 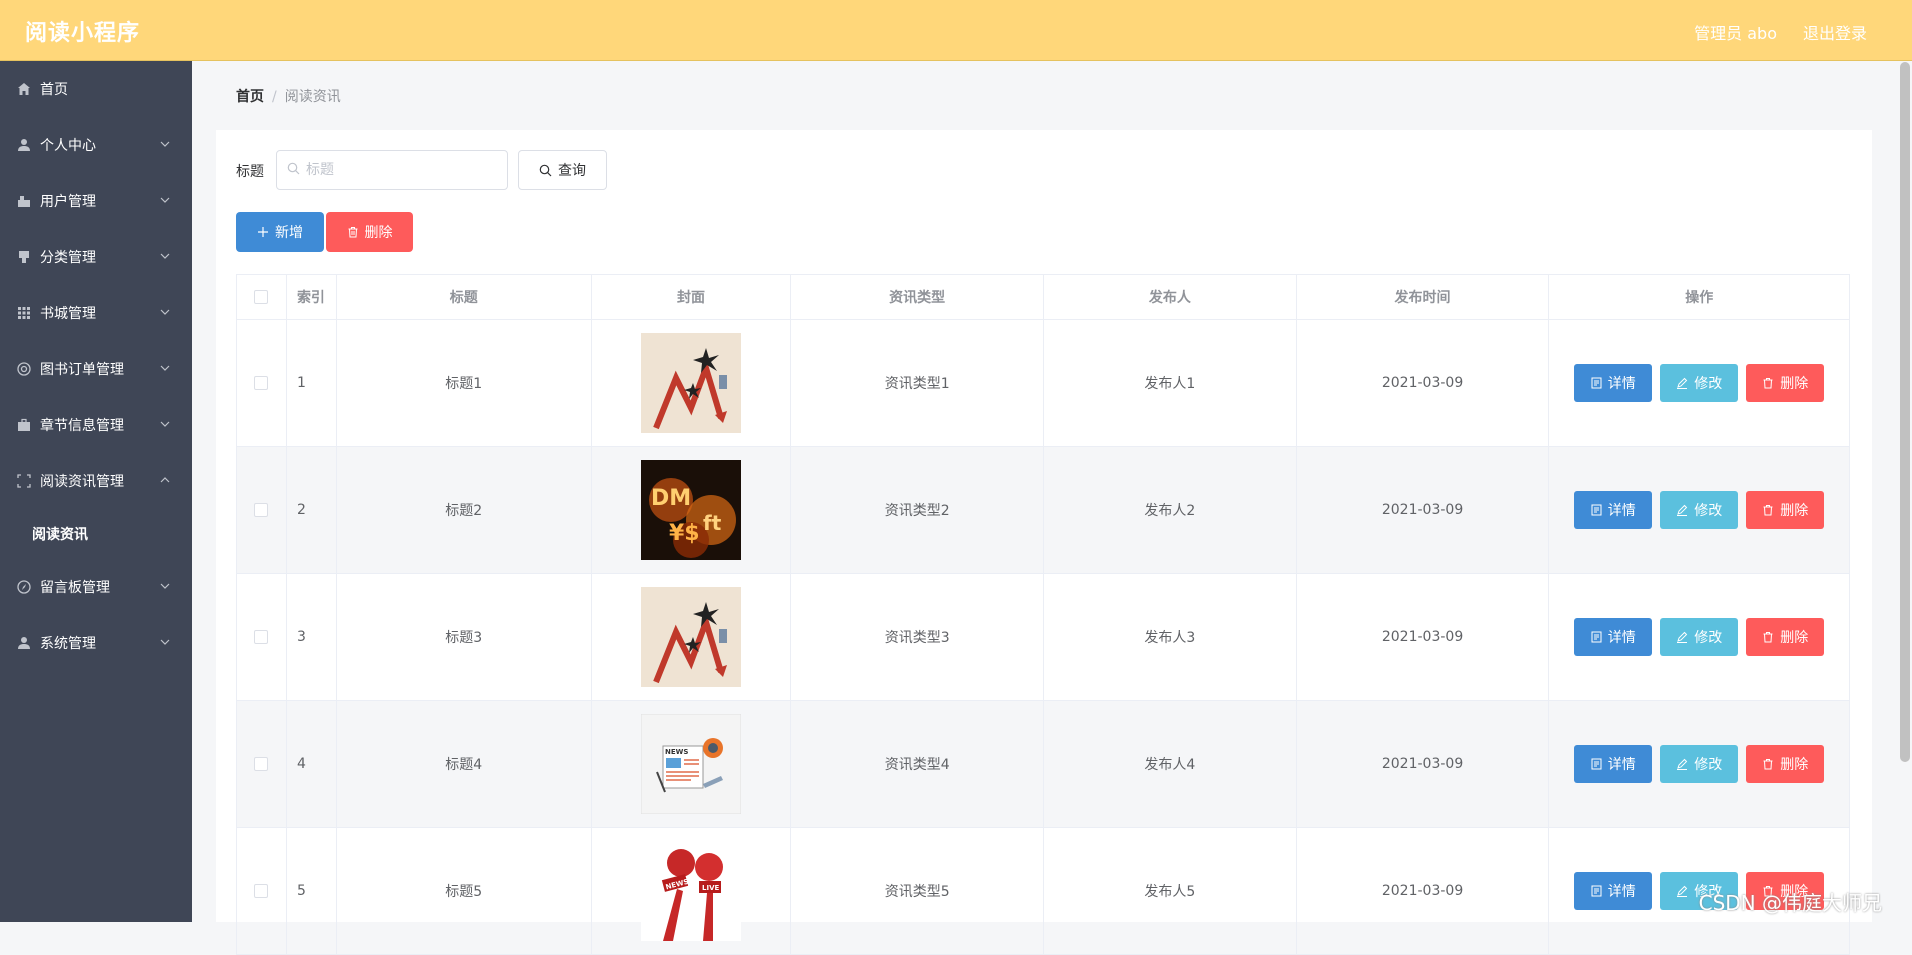 What do you see at coordinates (24, 643) in the screenshot?
I see `user-icon` at bounding box center [24, 643].